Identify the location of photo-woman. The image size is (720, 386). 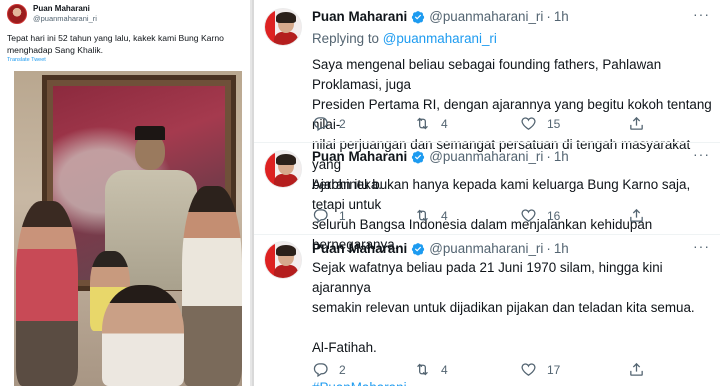
(143, 335).